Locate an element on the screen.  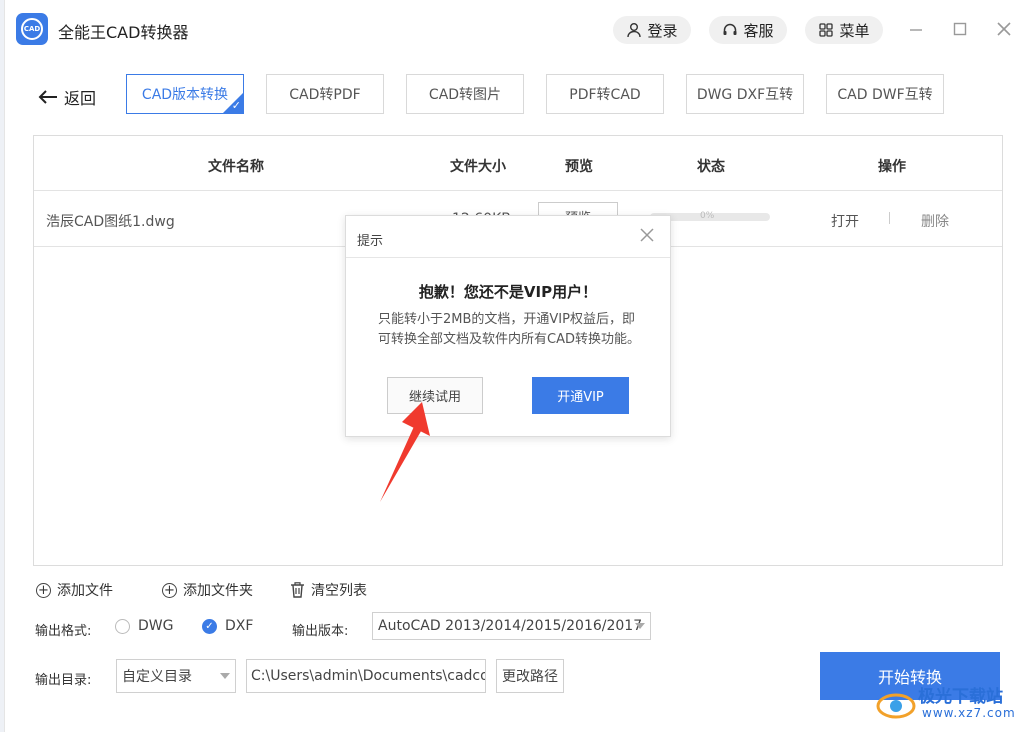
tab-label: CAD转图片 is located at coordinates (465, 95).